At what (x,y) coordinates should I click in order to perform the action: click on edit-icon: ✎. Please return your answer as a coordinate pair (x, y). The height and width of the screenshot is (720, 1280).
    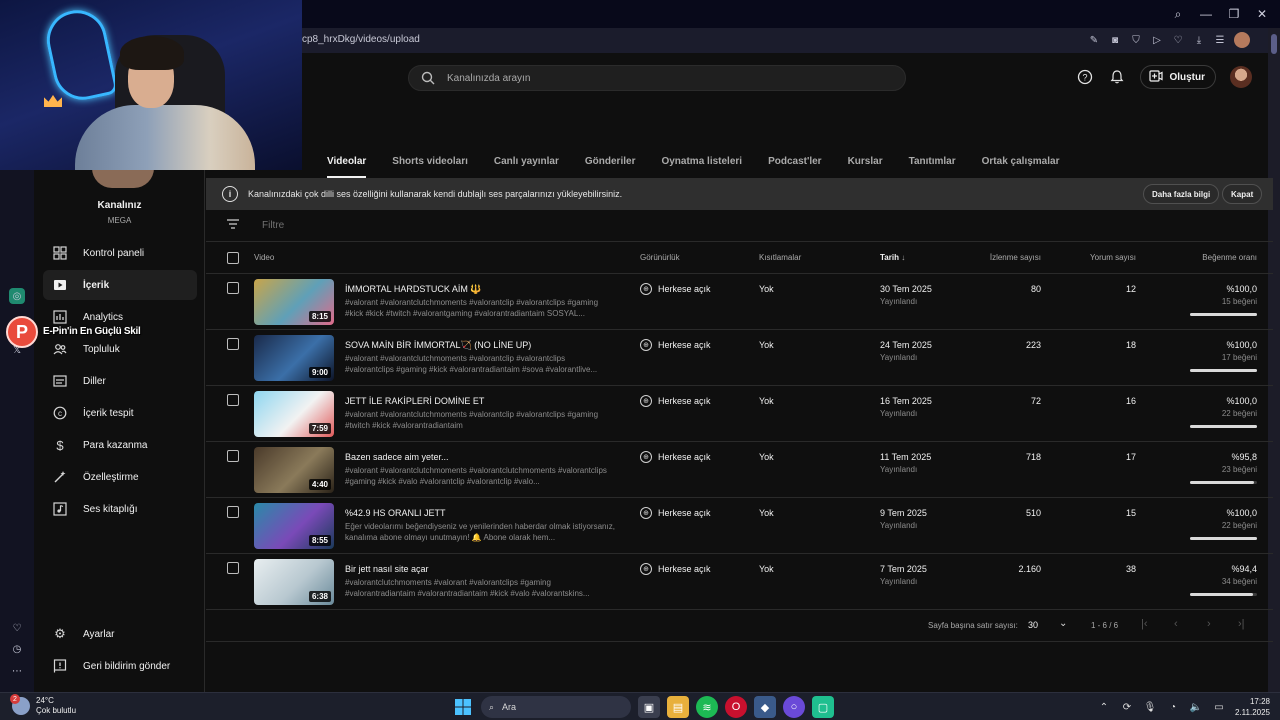
    Looking at the image, I should click on (1094, 40).